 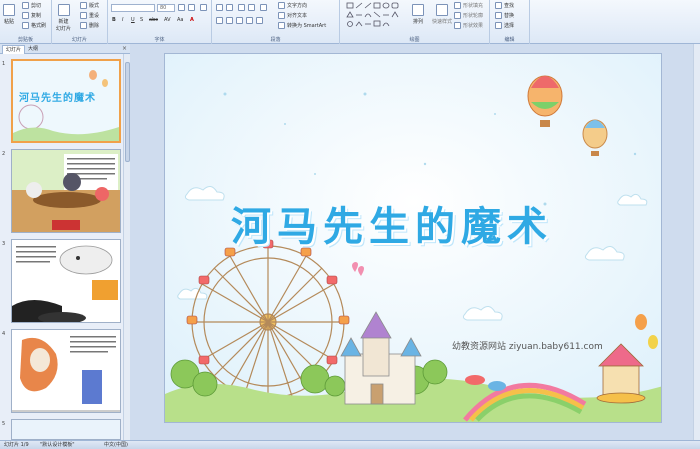 I want to click on eraser-icon, so click(x=203, y=7).